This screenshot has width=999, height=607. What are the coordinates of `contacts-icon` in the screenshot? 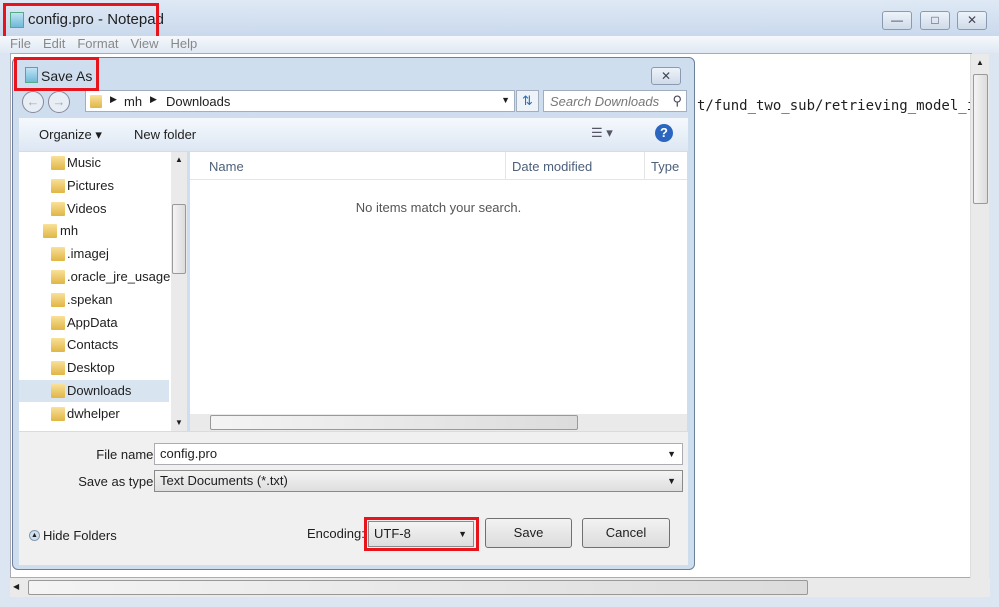 It's located at (58, 345).